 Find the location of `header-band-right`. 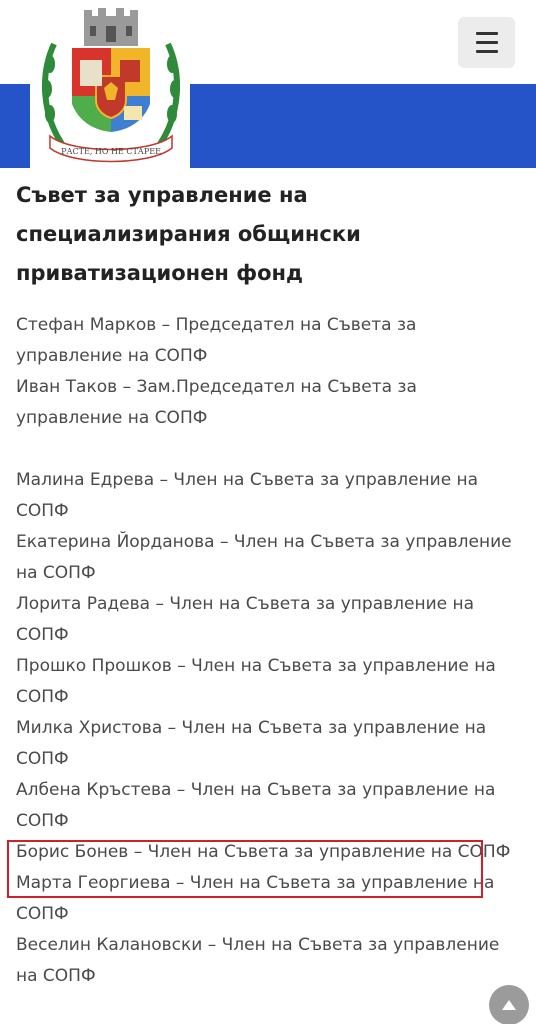

header-band-right is located at coordinates (363, 126).